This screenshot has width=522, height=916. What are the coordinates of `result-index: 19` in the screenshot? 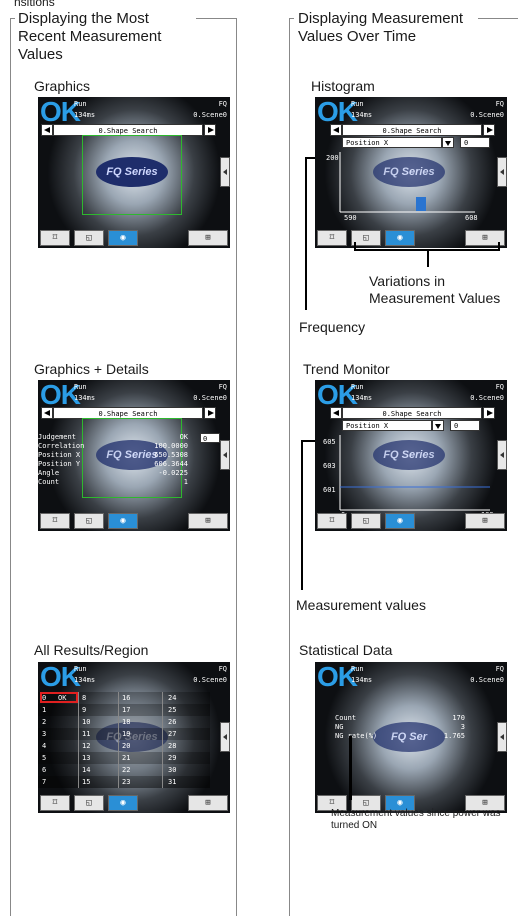 It's located at (126, 734).